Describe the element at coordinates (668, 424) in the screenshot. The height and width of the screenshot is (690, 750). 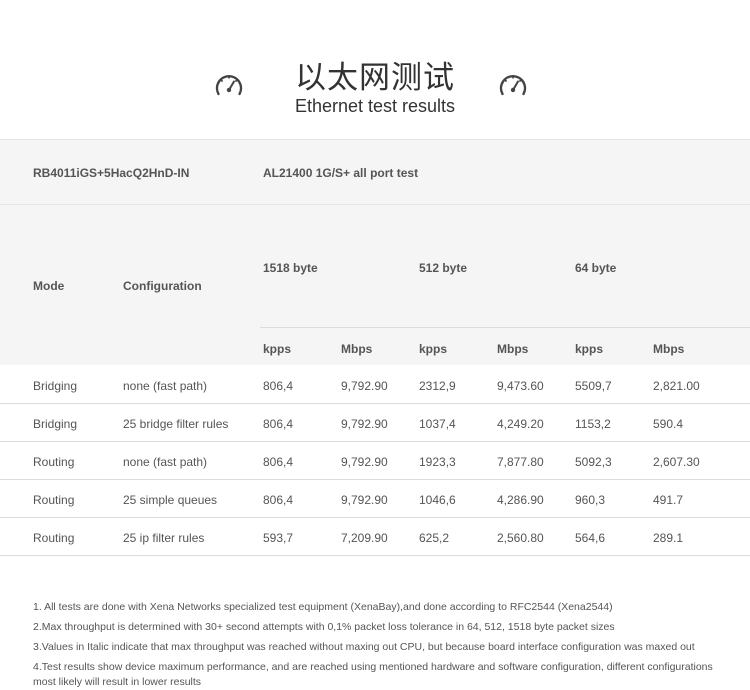
I see `value-cell: 590.4` at that location.